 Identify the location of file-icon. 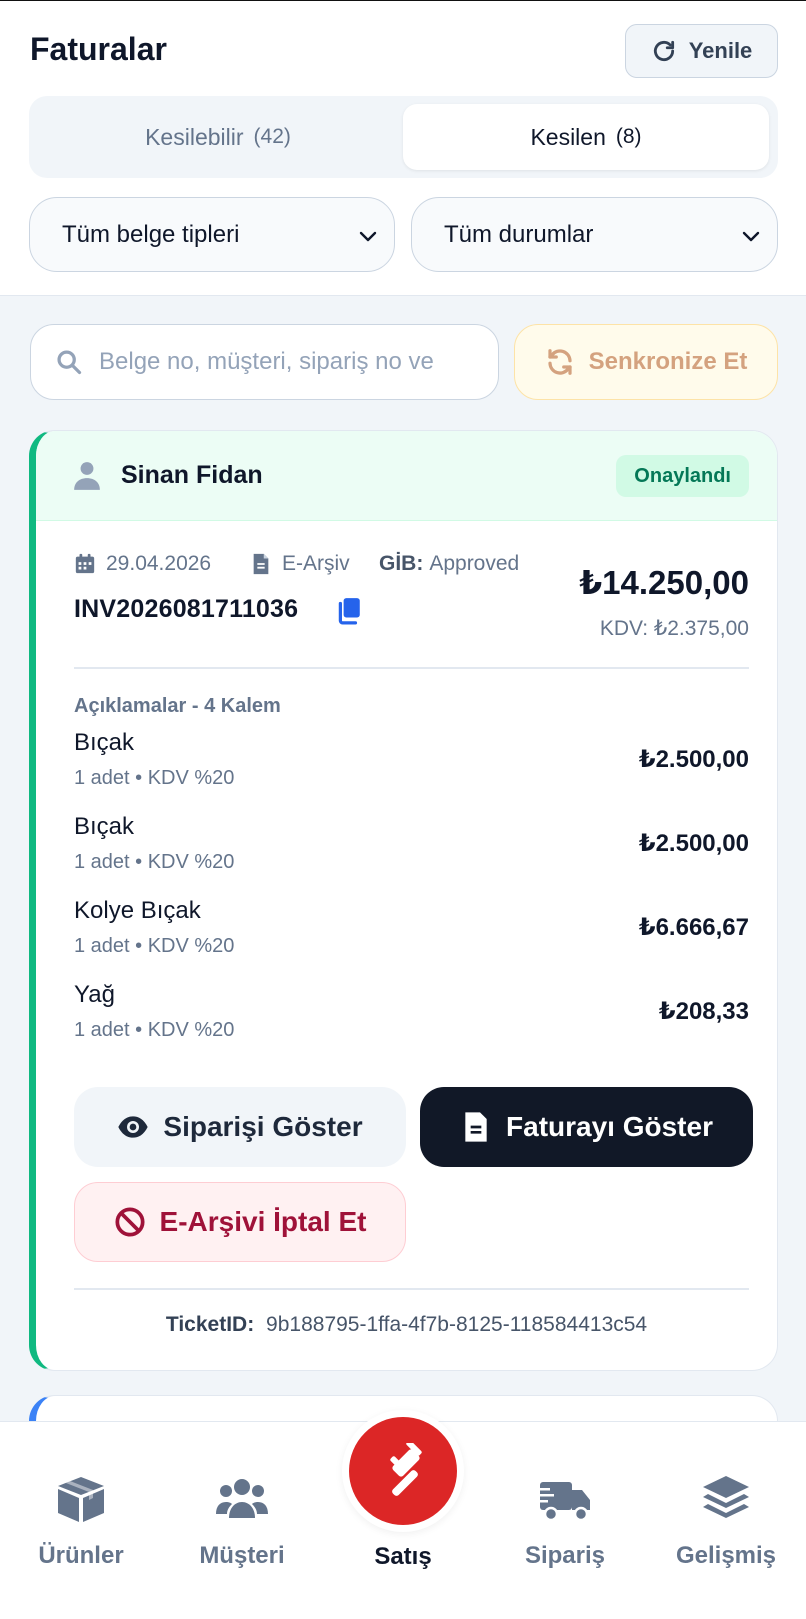
(476, 1127).